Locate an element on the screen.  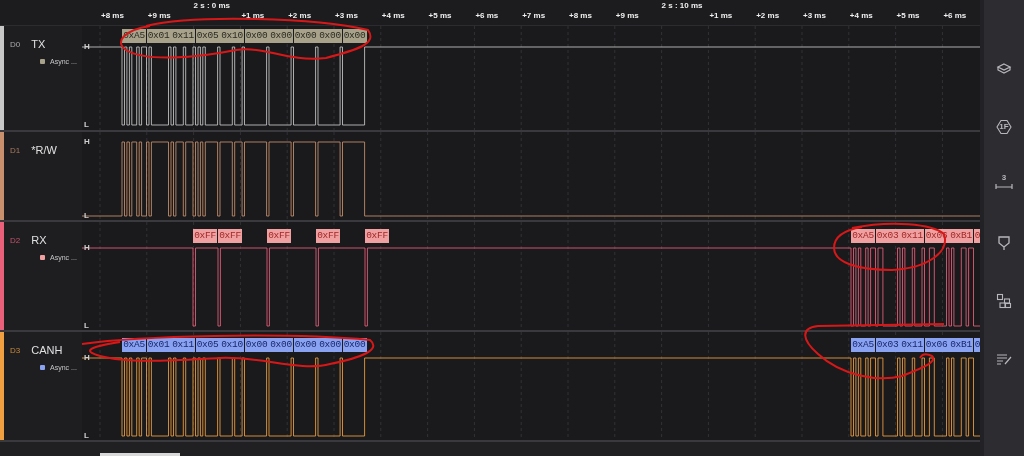
channel-index: D2 is located at coordinates (15, 240).